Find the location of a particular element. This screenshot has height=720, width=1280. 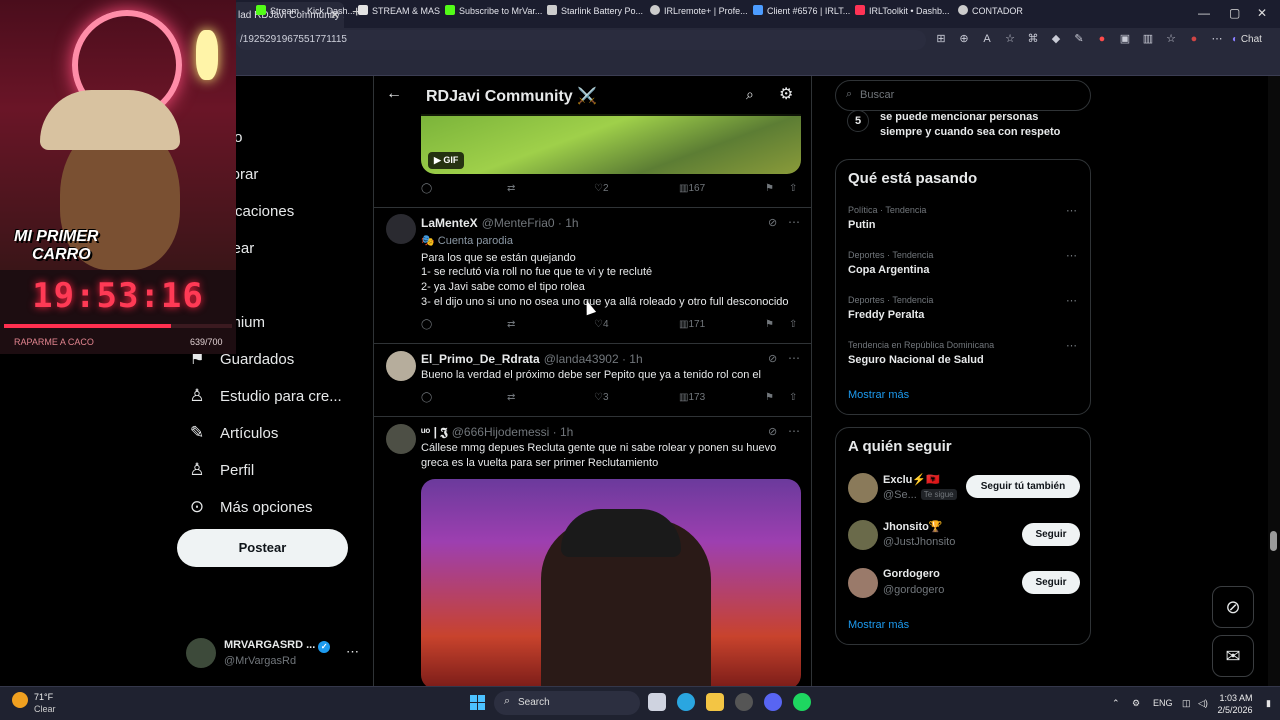

extension-icon: ⌘ is located at coordinates (1033, 39).